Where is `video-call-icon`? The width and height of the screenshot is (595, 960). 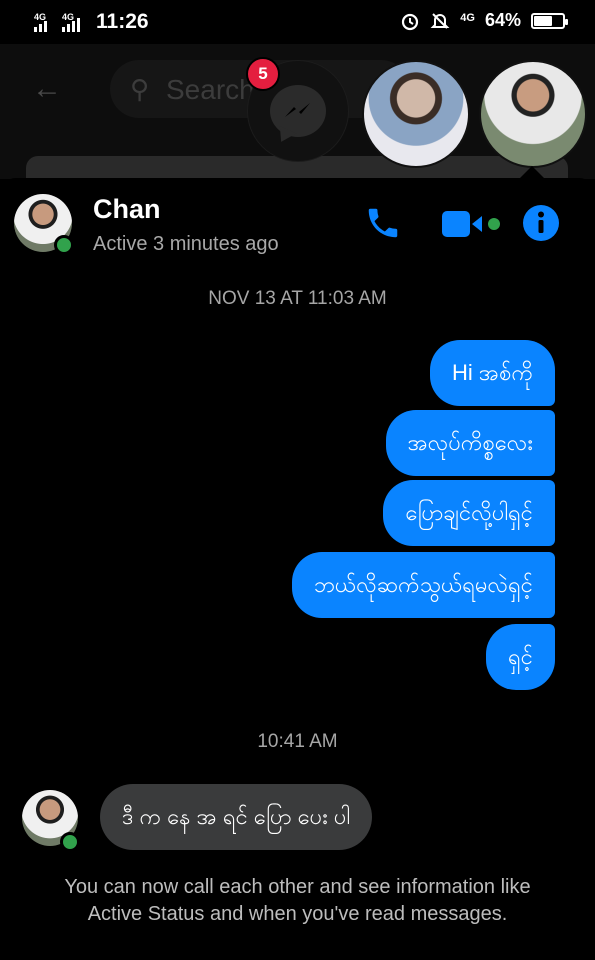
video-call-icon is located at coordinates (471, 224).